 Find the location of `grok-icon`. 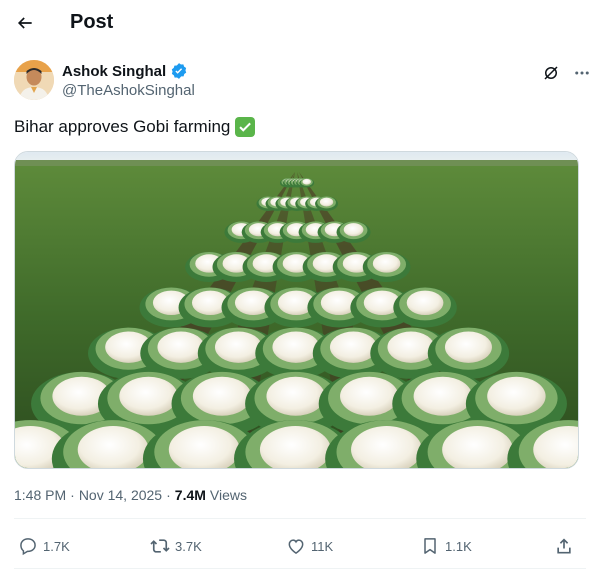

grok-icon is located at coordinates (551, 73).